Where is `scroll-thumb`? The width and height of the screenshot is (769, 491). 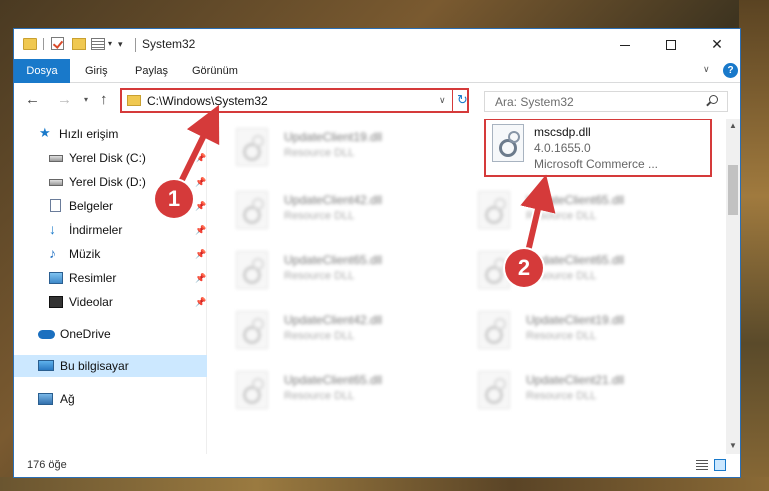 scroll-thumb is located at coordinates (733, 190).